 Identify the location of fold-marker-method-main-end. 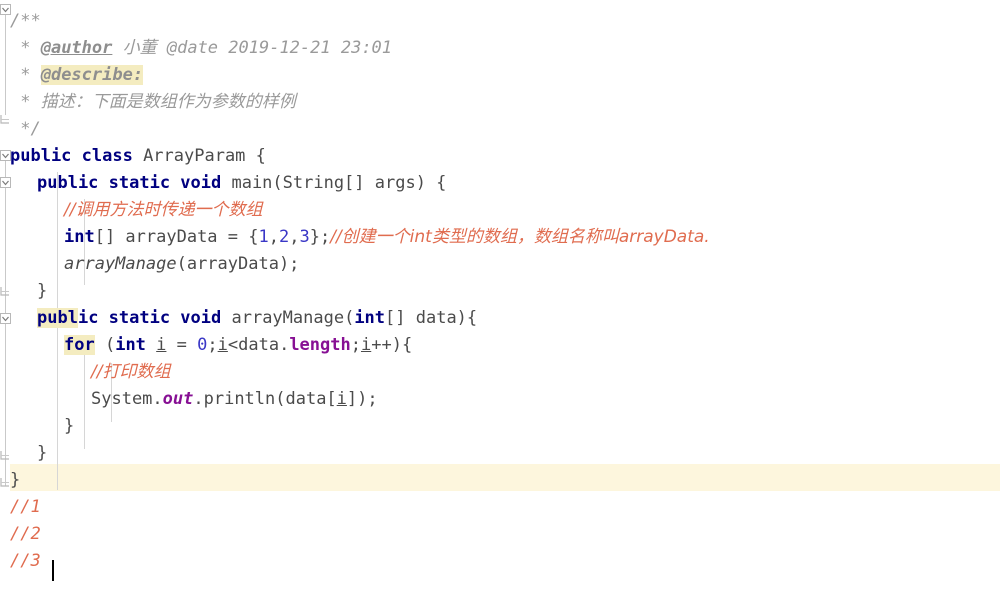
(5, 291).